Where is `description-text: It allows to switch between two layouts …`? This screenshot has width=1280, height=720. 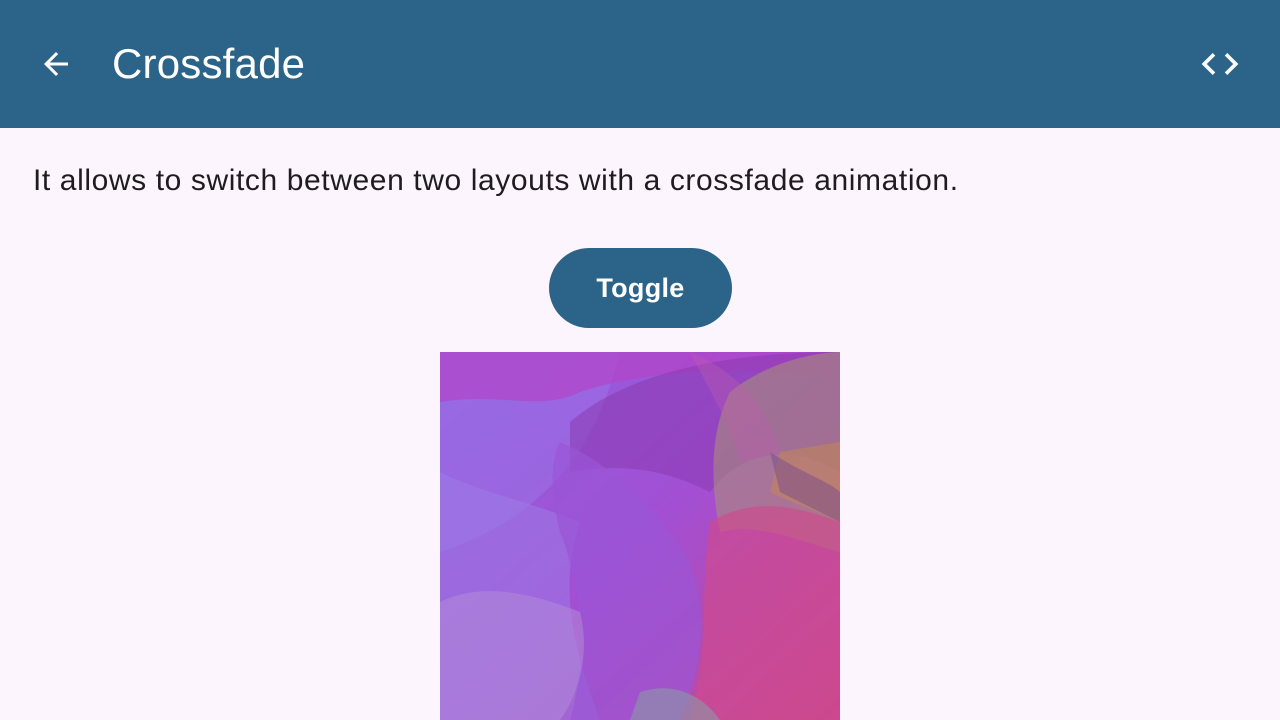
description-text: It allows to switch between two layouts … is located at coordinates (496, 180).